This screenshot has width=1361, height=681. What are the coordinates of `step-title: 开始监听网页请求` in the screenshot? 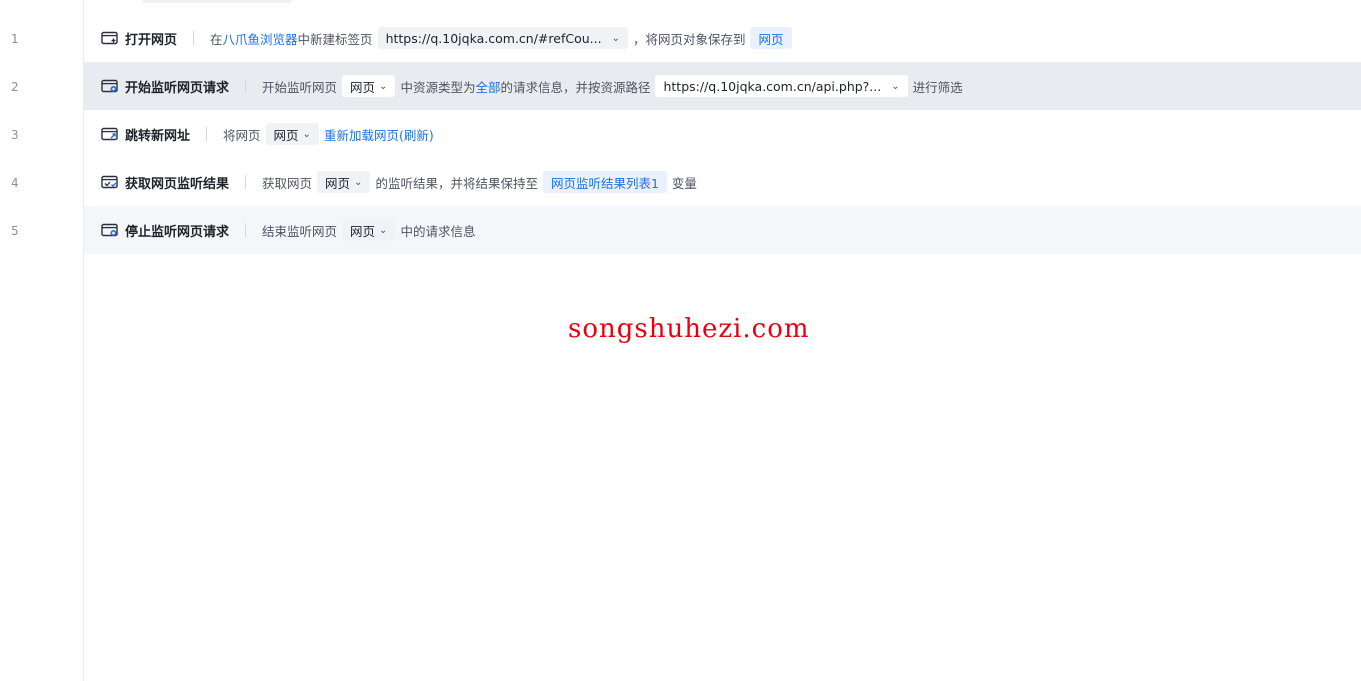 It's located at (177, 88).